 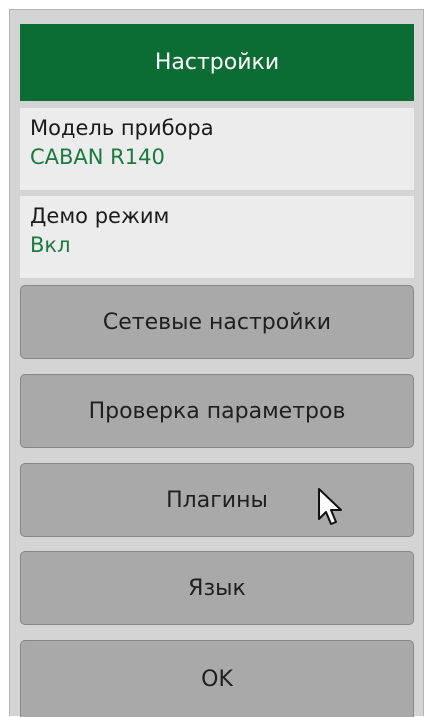 I want to click on device-model-label: Модель прибора, so click(x=122, y=128).